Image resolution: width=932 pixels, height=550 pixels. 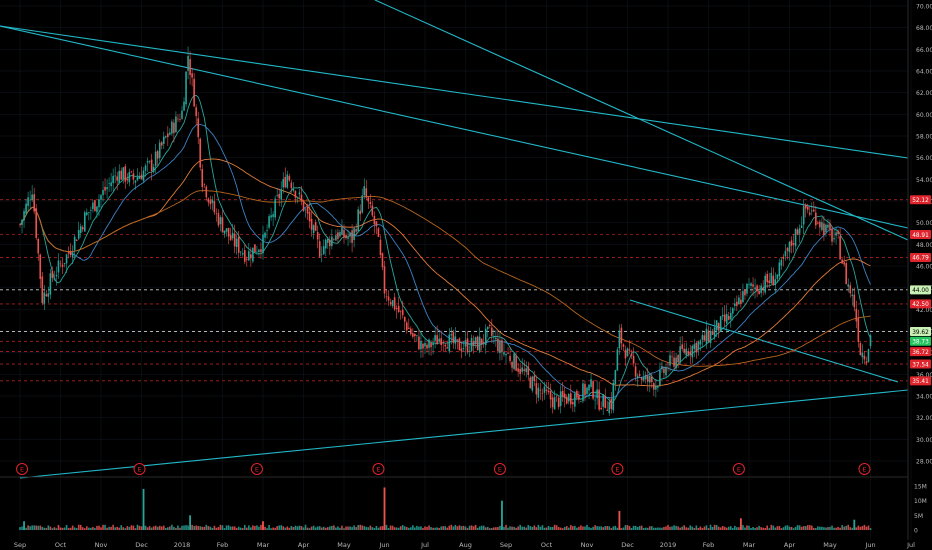 What do you see at coordinates (920, 353) in the screenshot?
I see `price-label-text: 36.72` at bounding box center [920, 353].